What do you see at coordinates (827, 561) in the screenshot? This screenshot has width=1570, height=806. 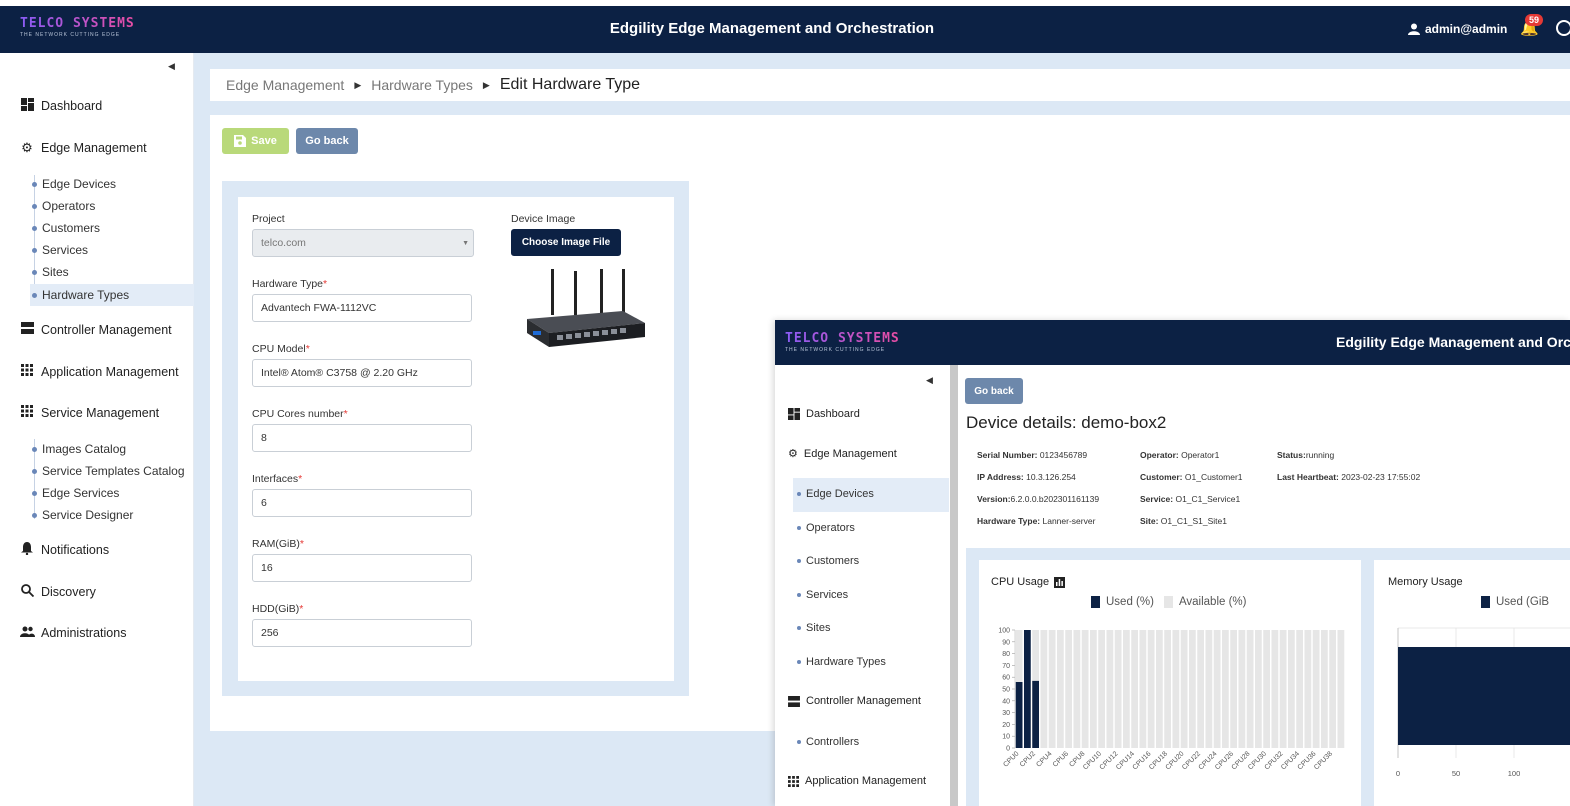 I see `overlay-nav-customers: Customers` at bounding box center [827, 561].